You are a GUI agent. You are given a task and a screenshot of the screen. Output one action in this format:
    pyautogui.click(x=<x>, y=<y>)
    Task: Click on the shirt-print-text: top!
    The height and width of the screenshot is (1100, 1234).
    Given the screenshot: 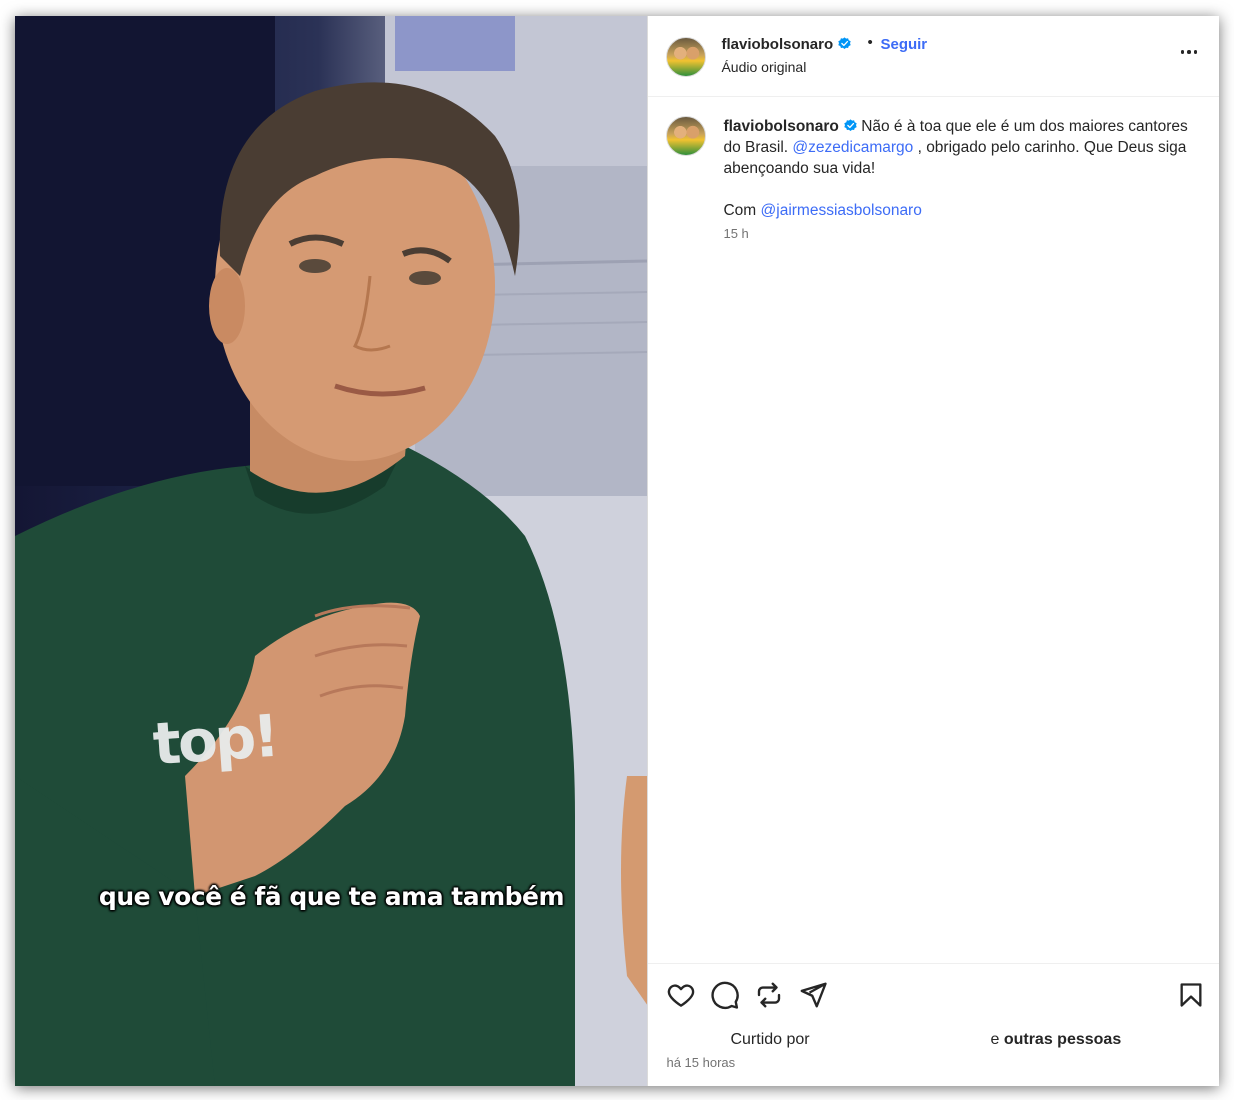 What is the action you would take?
    pyautogui.click(x=214, y=740)
    